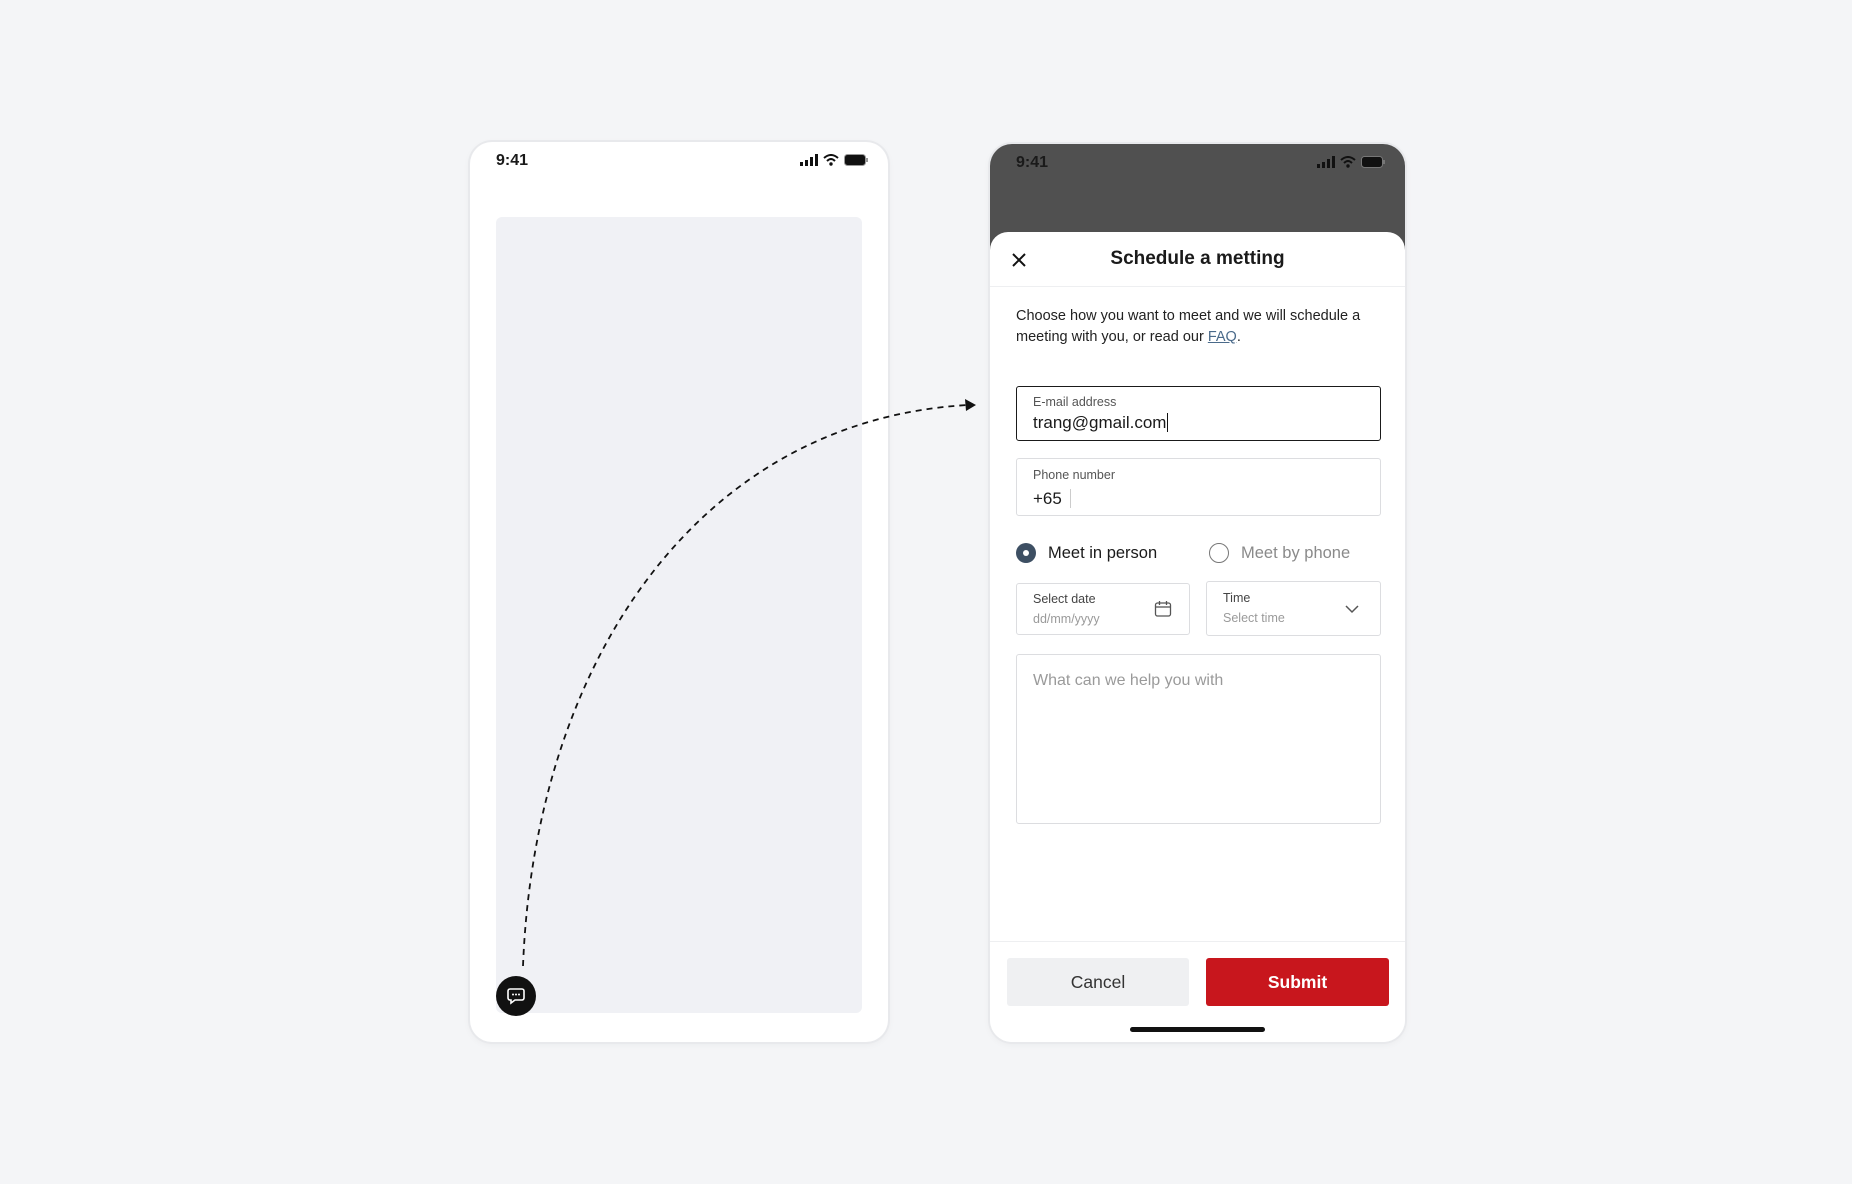 The height and width of the screenshot is (1184, 1852). What do you see at coordinates (1098, 982) in the screenshot?
I see `cancel-button: Cancel` at bounding box center [1098, 982].